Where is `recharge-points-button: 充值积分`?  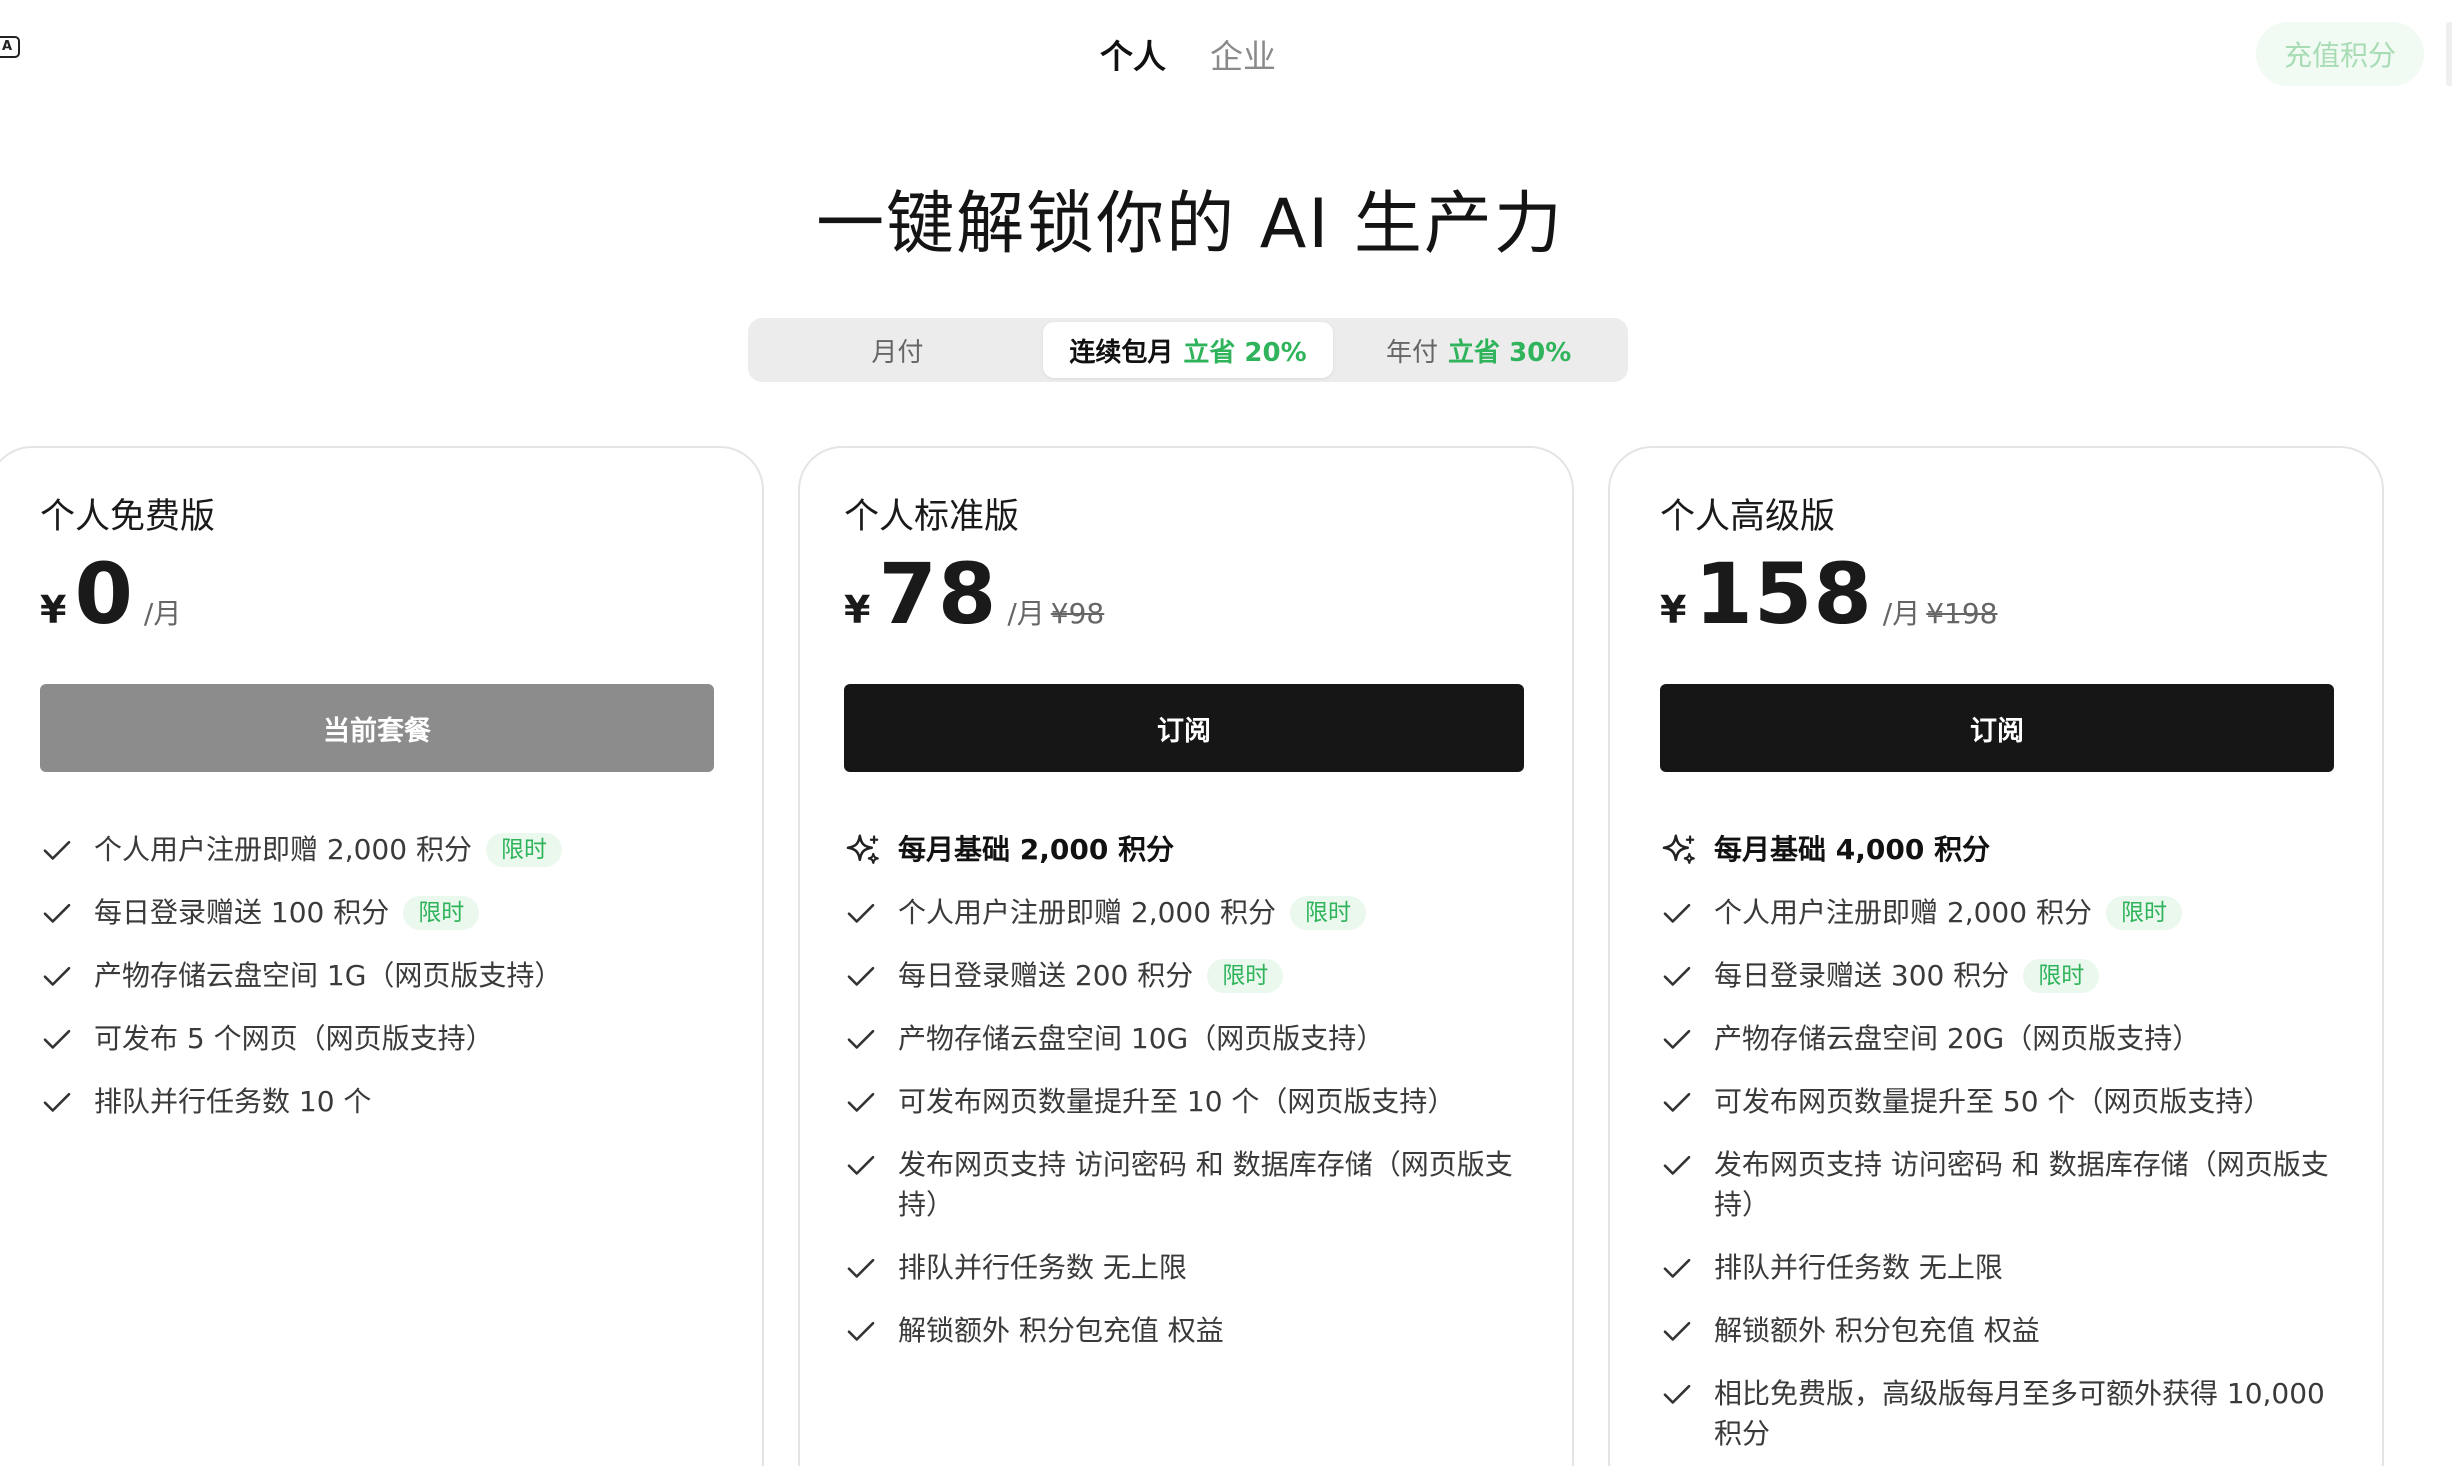 recharge-points-button: 充值积分 is located at coordinates (2340, 54).